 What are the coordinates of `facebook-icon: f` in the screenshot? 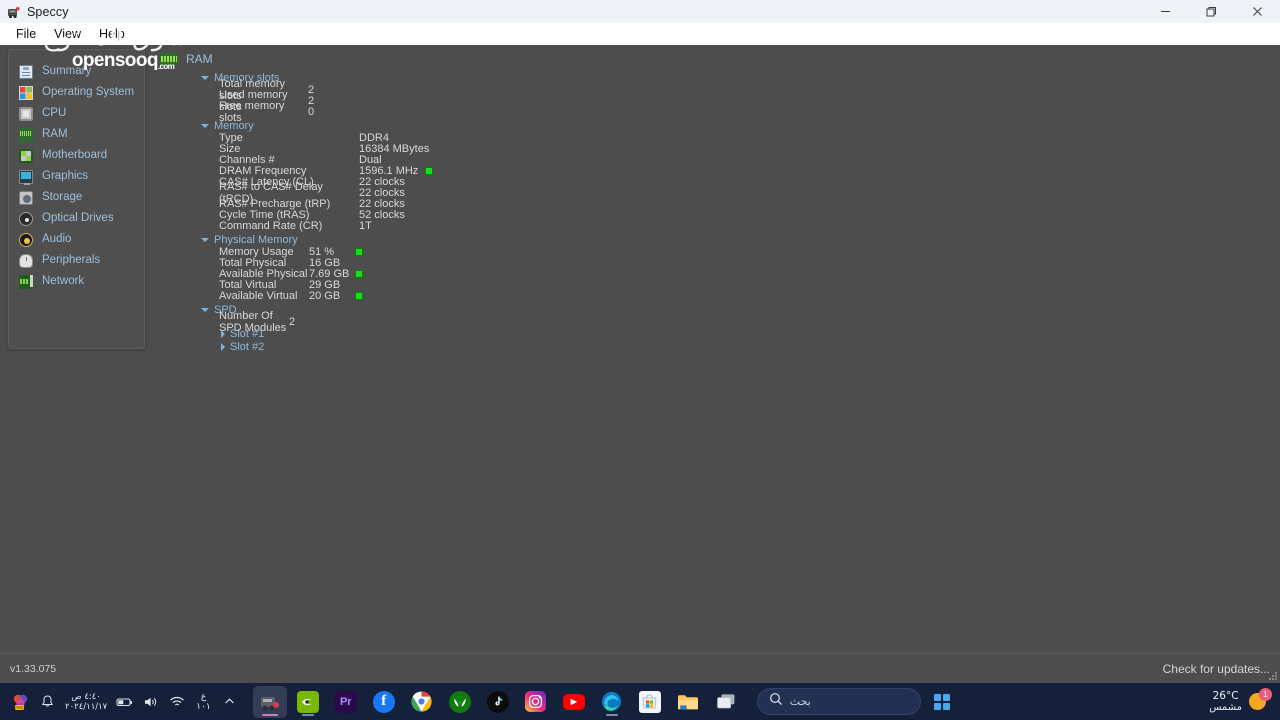 It's located at (383, 701).